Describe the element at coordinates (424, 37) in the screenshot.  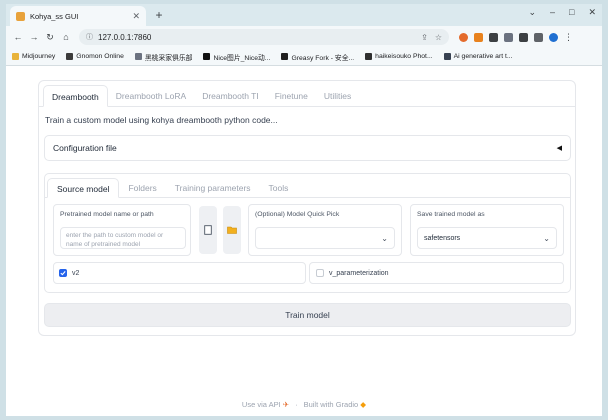
I see `share-icon: ⇪` at that location.